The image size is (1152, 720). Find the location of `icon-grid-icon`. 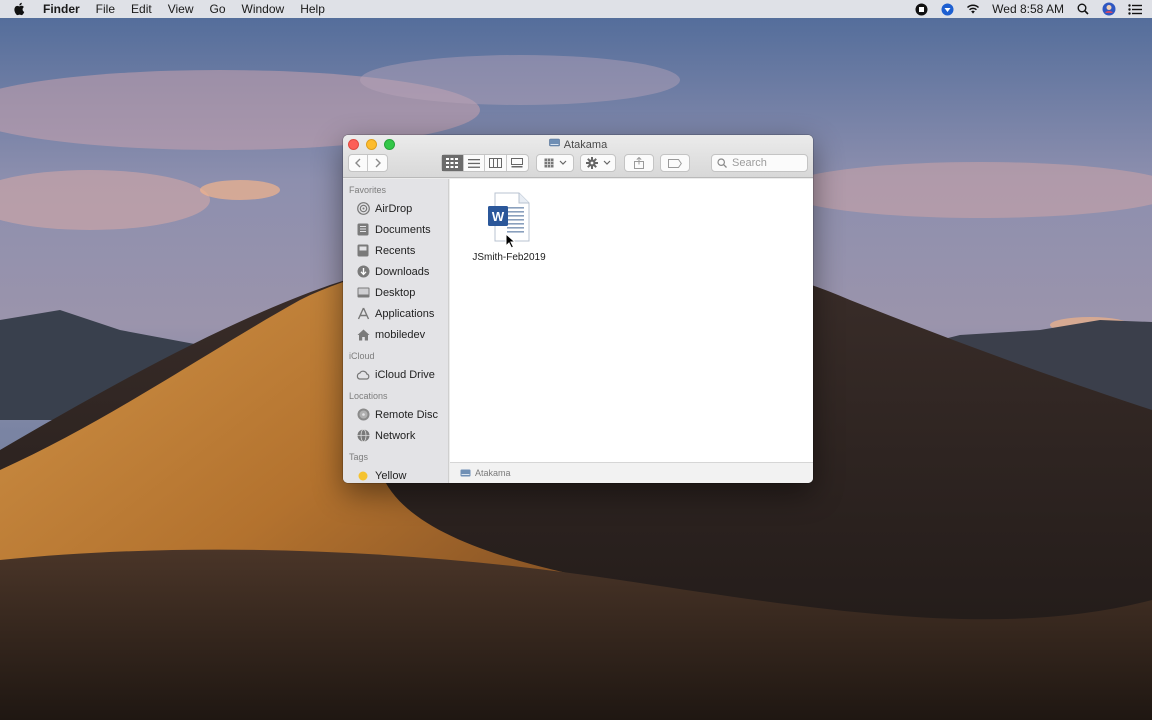

icon-grid-icon is located at coordinates (452, 163).